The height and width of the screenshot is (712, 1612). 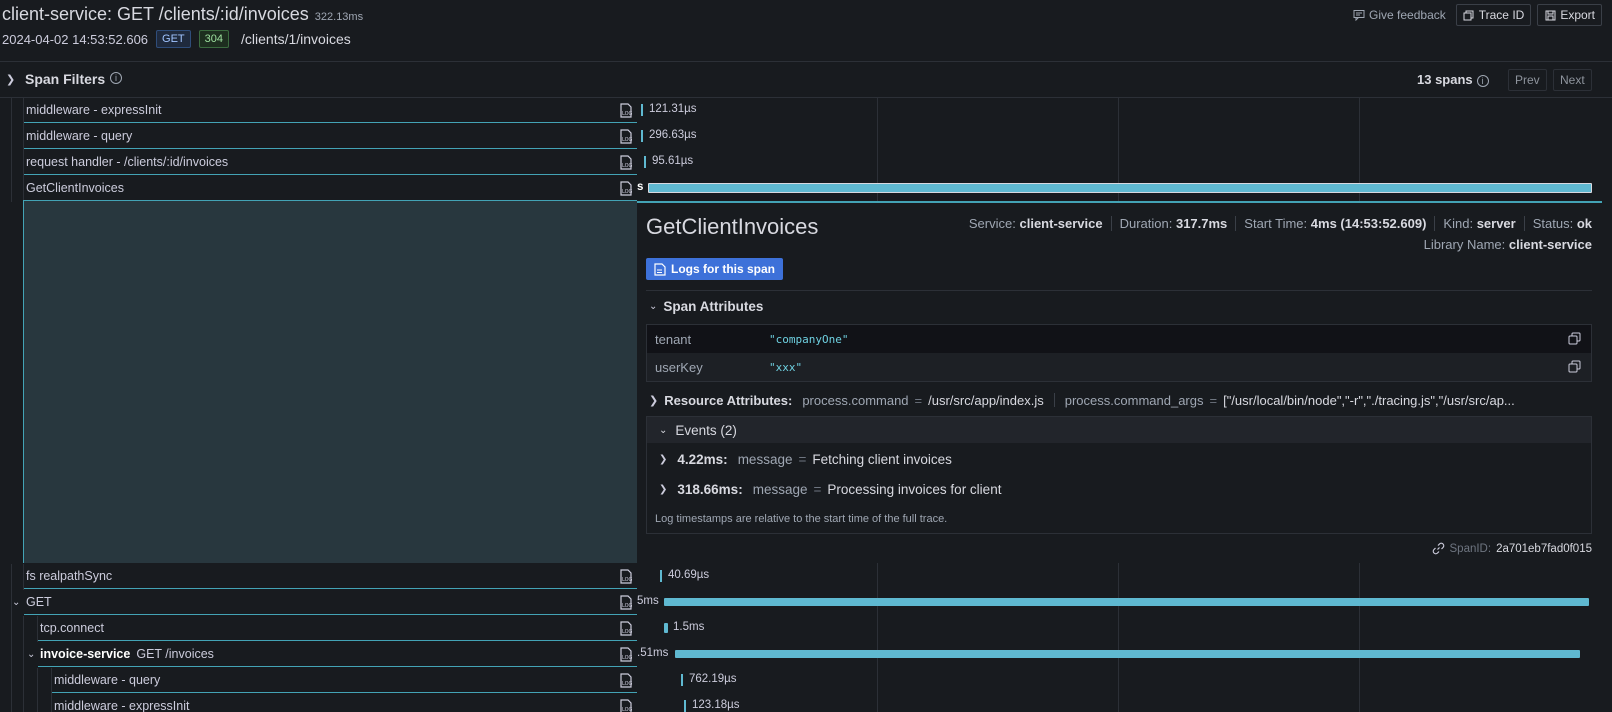 I want to click on timeline-row: 5ms, so click(x=1119, y=603).